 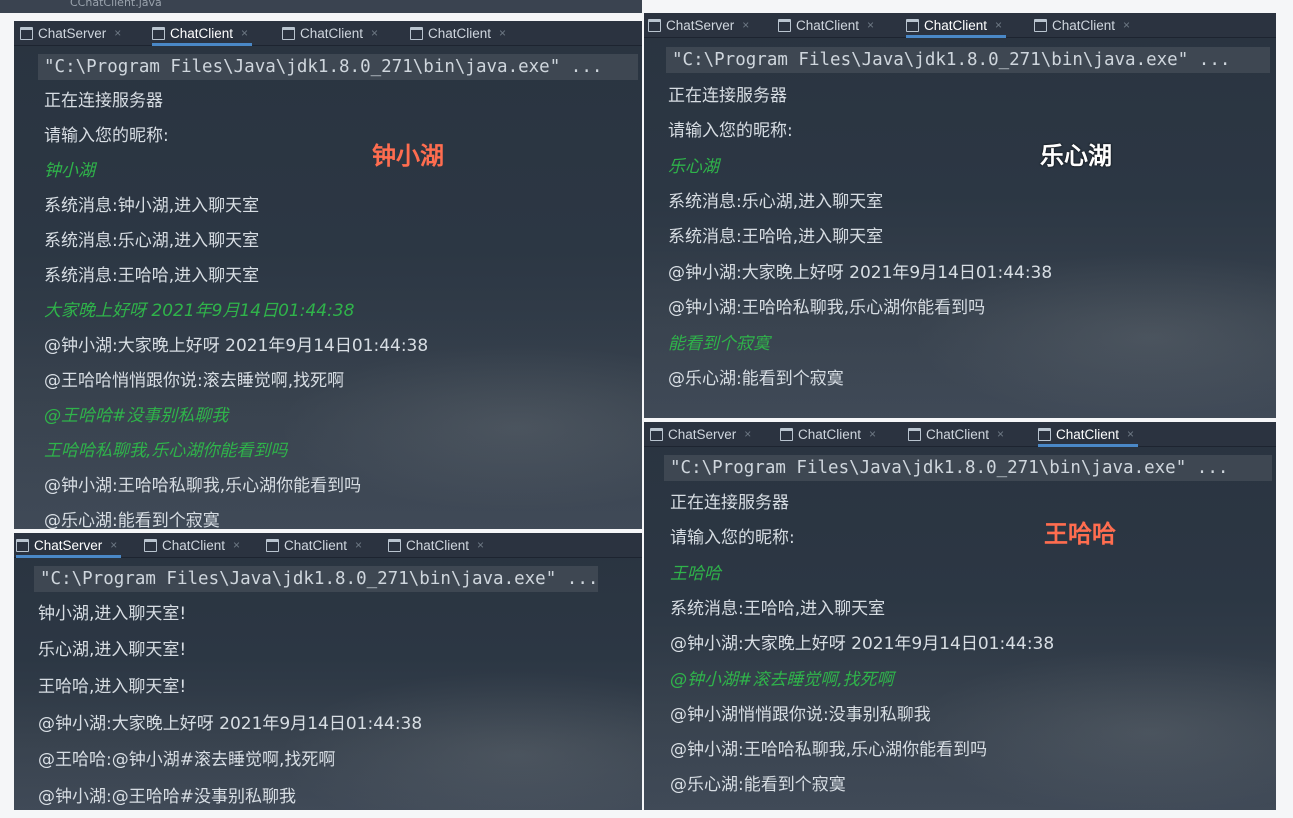 What do you see at coordinates (693, 167) in the screenshot?
I see `console-line-user-input: 乐心湖` at bounding box center [693, 167].